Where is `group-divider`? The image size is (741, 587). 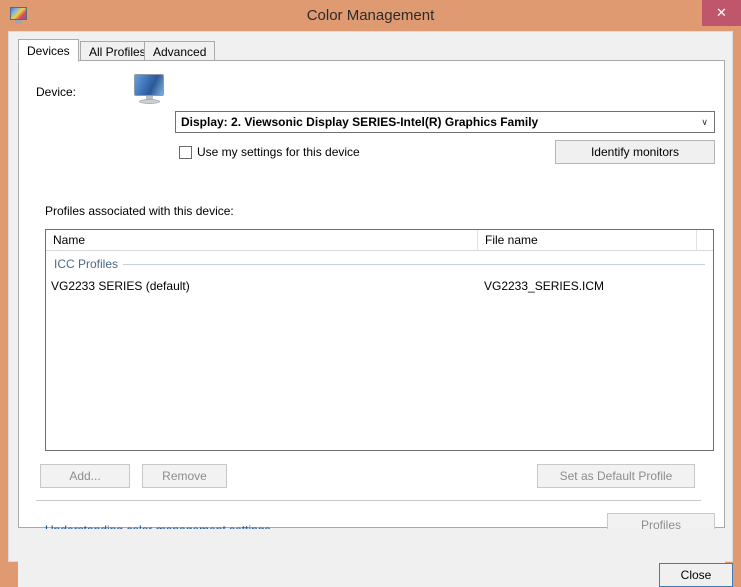 group-divider is located at coordinates (379, 264).